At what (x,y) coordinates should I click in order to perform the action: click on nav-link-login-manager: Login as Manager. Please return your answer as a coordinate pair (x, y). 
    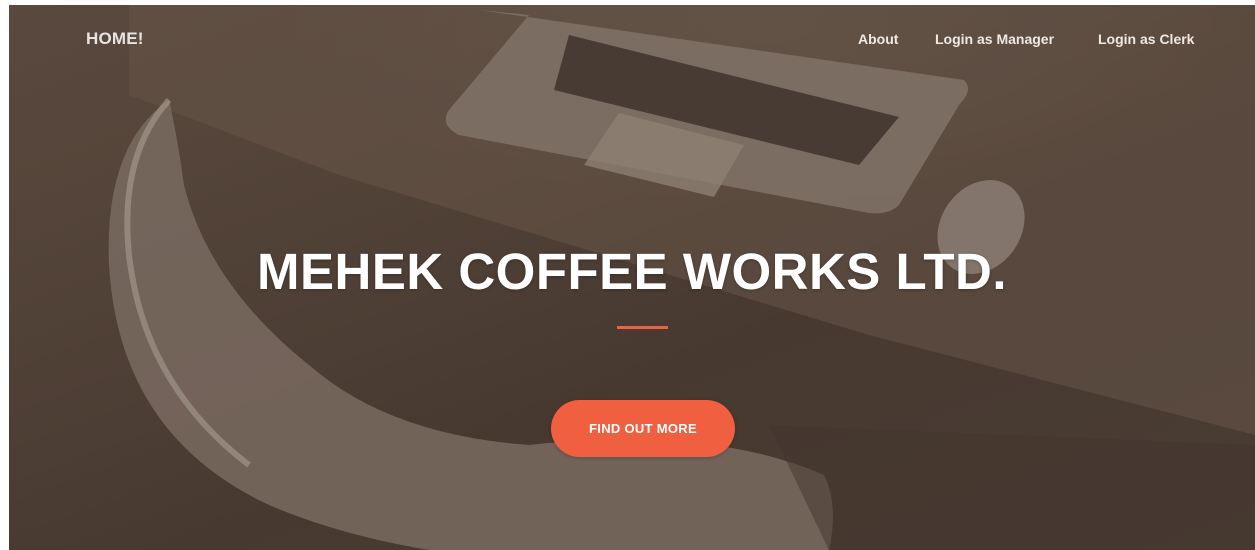
    Looking at the image, I should click on (994, 39).